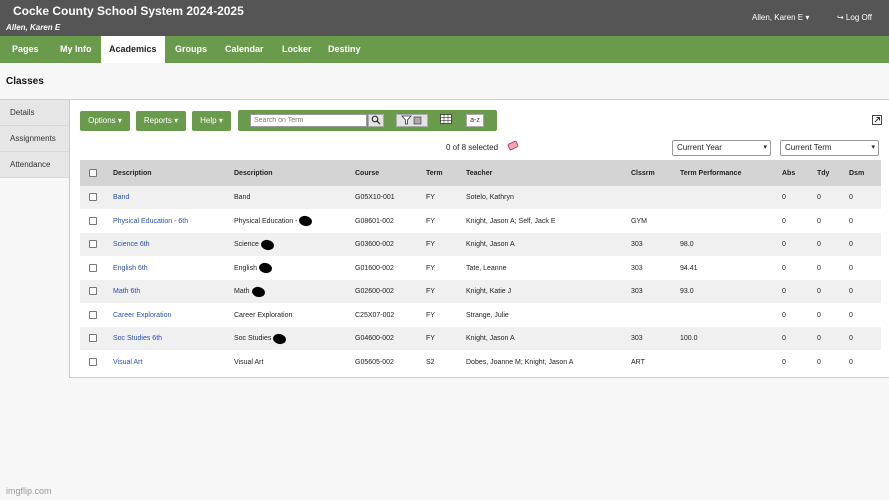 Image resolution: width=889 pixels, height=500 pixels. I want to click on options-button: Options ▾, so click(105, 121).